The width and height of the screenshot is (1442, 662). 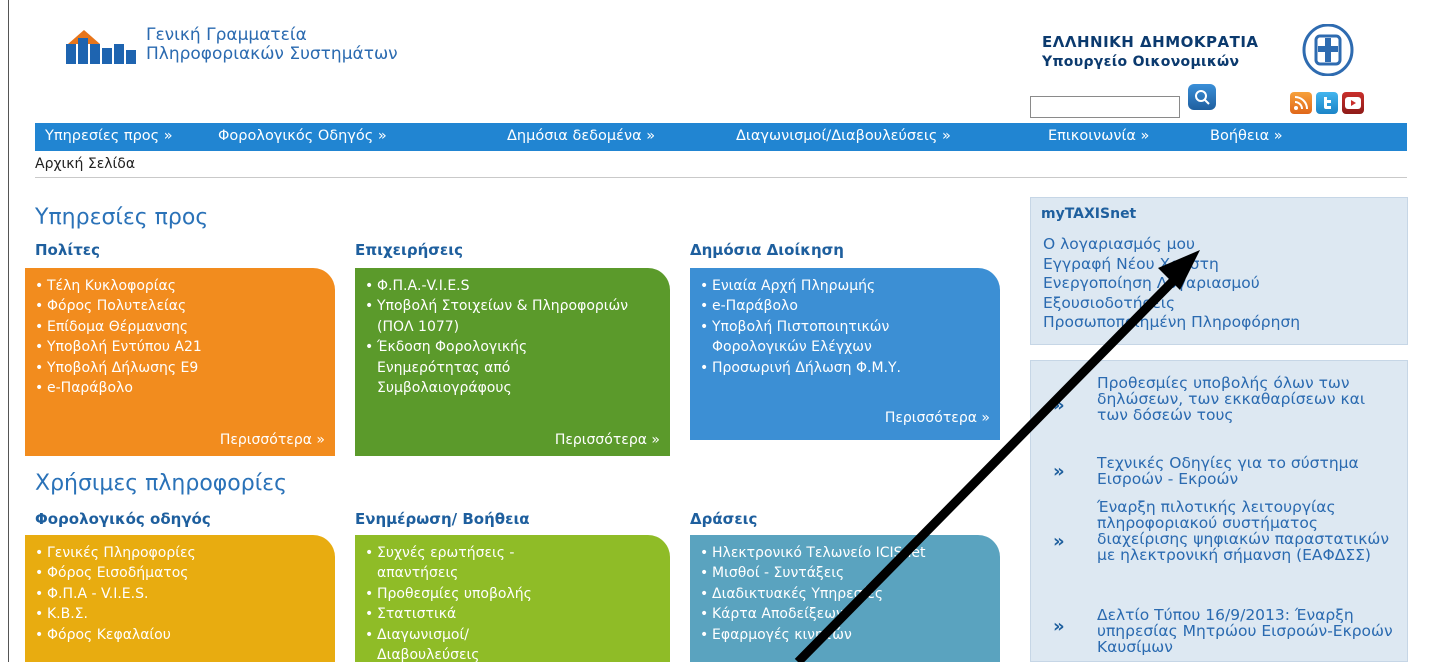 I want to click on list-item: Εφαρμογές κινητών, so click(x=820, y=635).